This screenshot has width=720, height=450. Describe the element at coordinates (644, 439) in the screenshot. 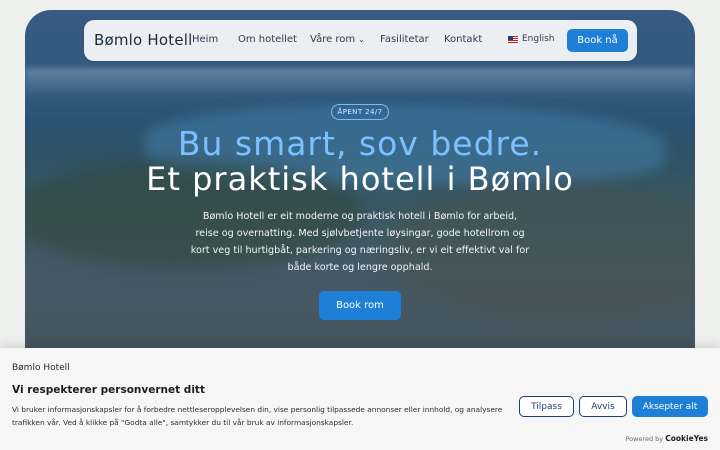

I see `powered-by-label: Powered by` at that location.